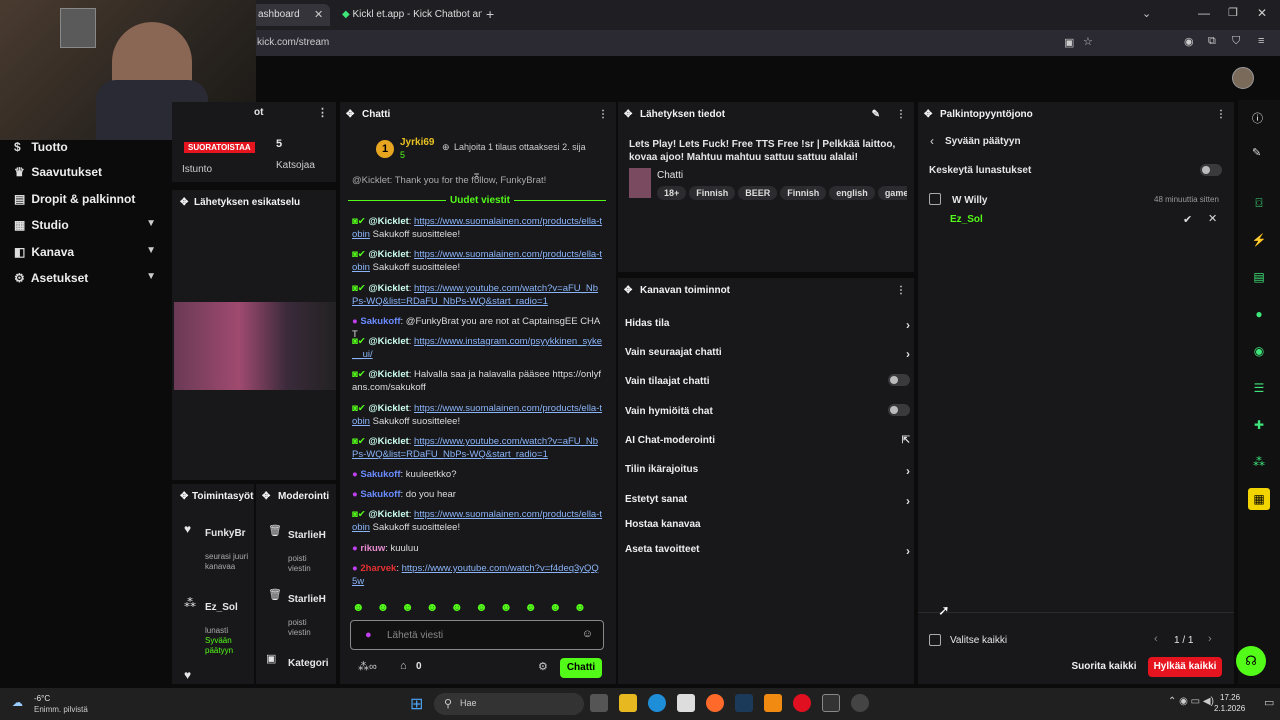  I want to click on info-icon: ⓘ, so click(1257, 118).